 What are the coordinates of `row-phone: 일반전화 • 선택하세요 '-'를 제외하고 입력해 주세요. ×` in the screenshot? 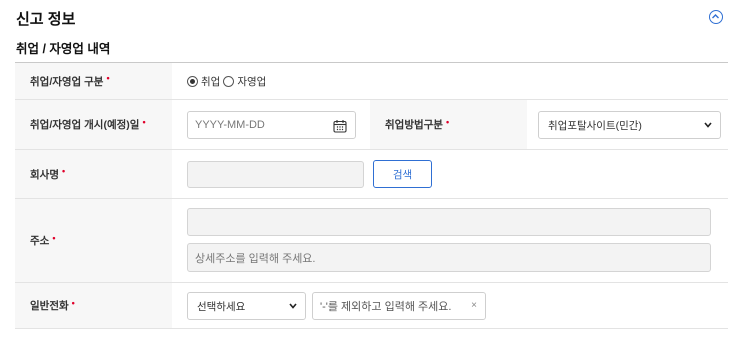 It's located at (371, 306).